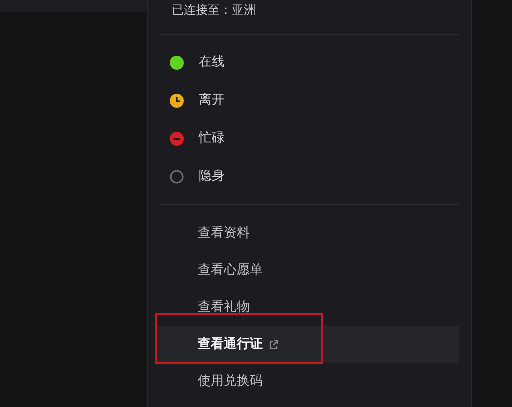 Image resolution: width=512 pixels, height=407 pixels. Describe the element at coordinates (307, 381) in the screenshot. I see `menu-item: 使用兑换码` at that location.